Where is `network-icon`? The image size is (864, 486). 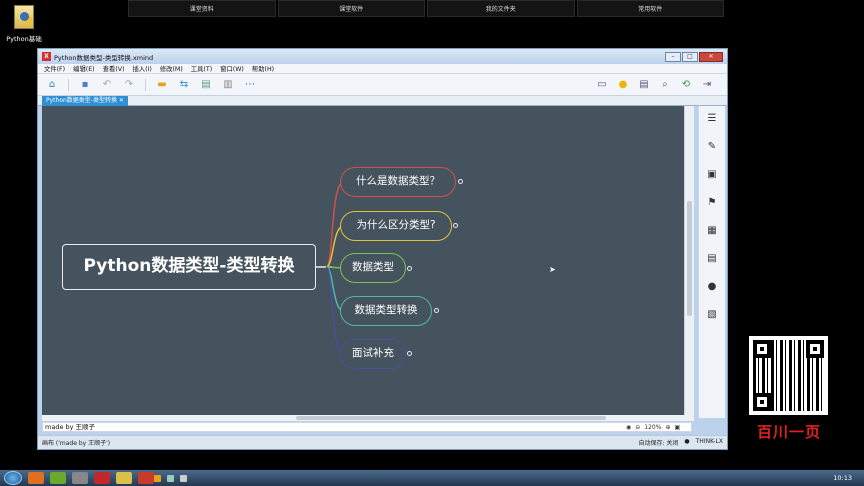 network-icon is located at coordinates (170, 478).